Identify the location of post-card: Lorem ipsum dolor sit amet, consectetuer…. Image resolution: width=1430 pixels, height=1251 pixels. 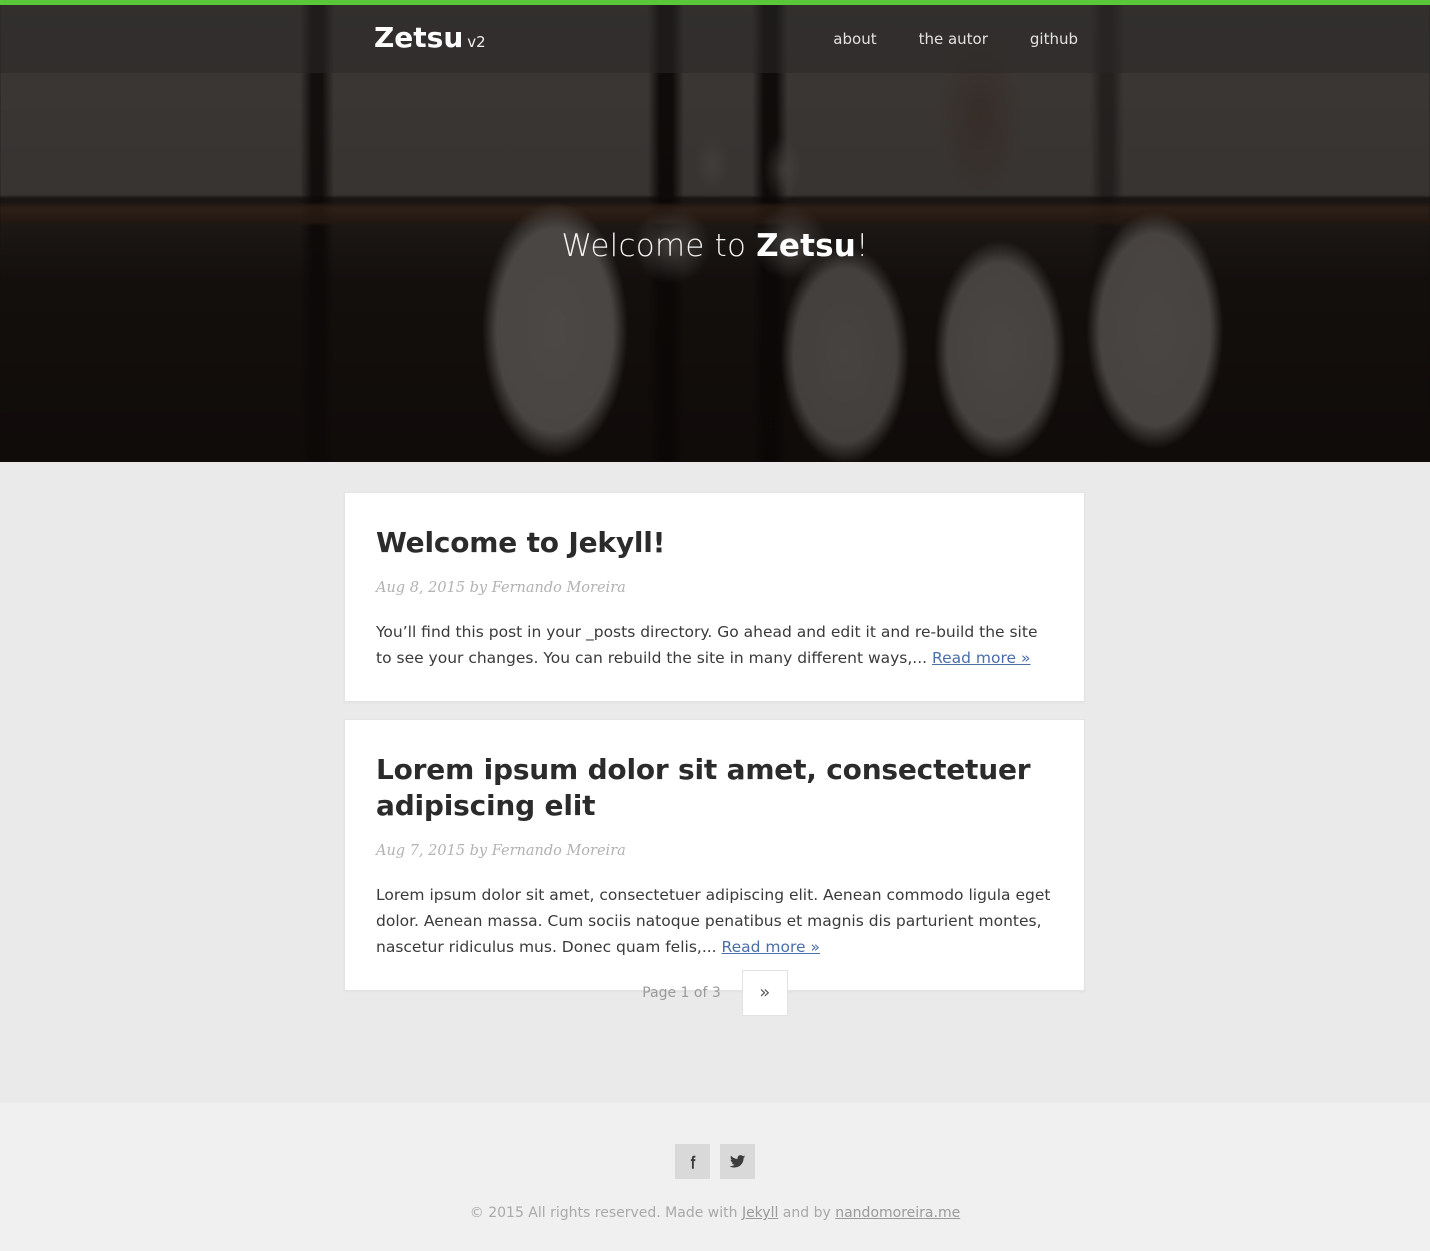
(714, 855).